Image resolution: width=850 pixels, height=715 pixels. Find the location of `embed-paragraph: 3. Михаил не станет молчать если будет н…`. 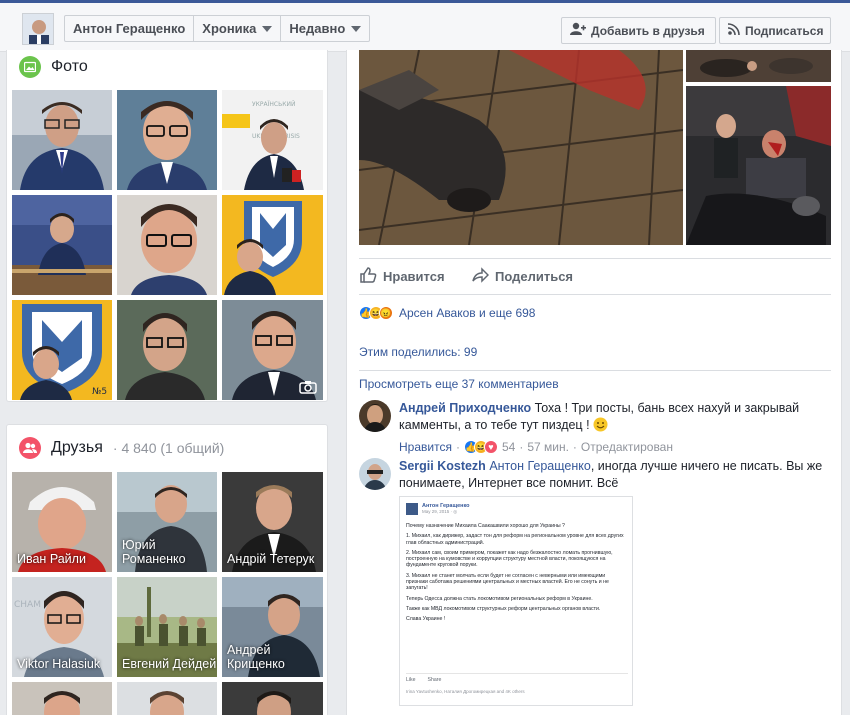

embed-paragraph: 3. Михаил не станет молчать если будет н… is located at coordinates (507, 582).